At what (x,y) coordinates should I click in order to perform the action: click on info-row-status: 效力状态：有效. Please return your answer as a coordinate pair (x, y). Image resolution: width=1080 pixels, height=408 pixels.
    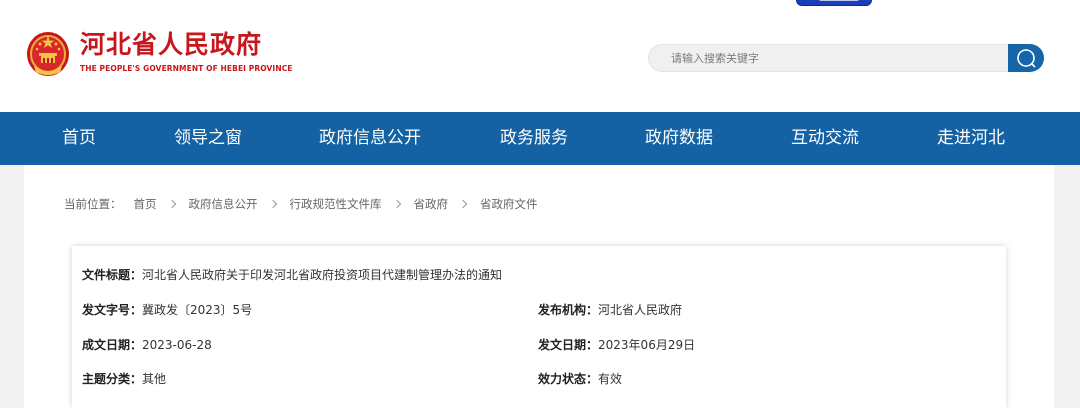
    Looking at the image, I should click on (580, 378).